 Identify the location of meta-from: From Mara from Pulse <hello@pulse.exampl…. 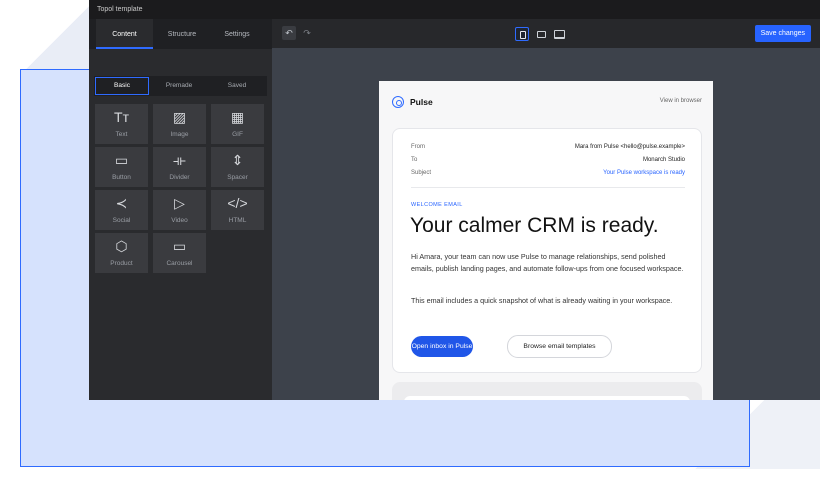
(548, 147).